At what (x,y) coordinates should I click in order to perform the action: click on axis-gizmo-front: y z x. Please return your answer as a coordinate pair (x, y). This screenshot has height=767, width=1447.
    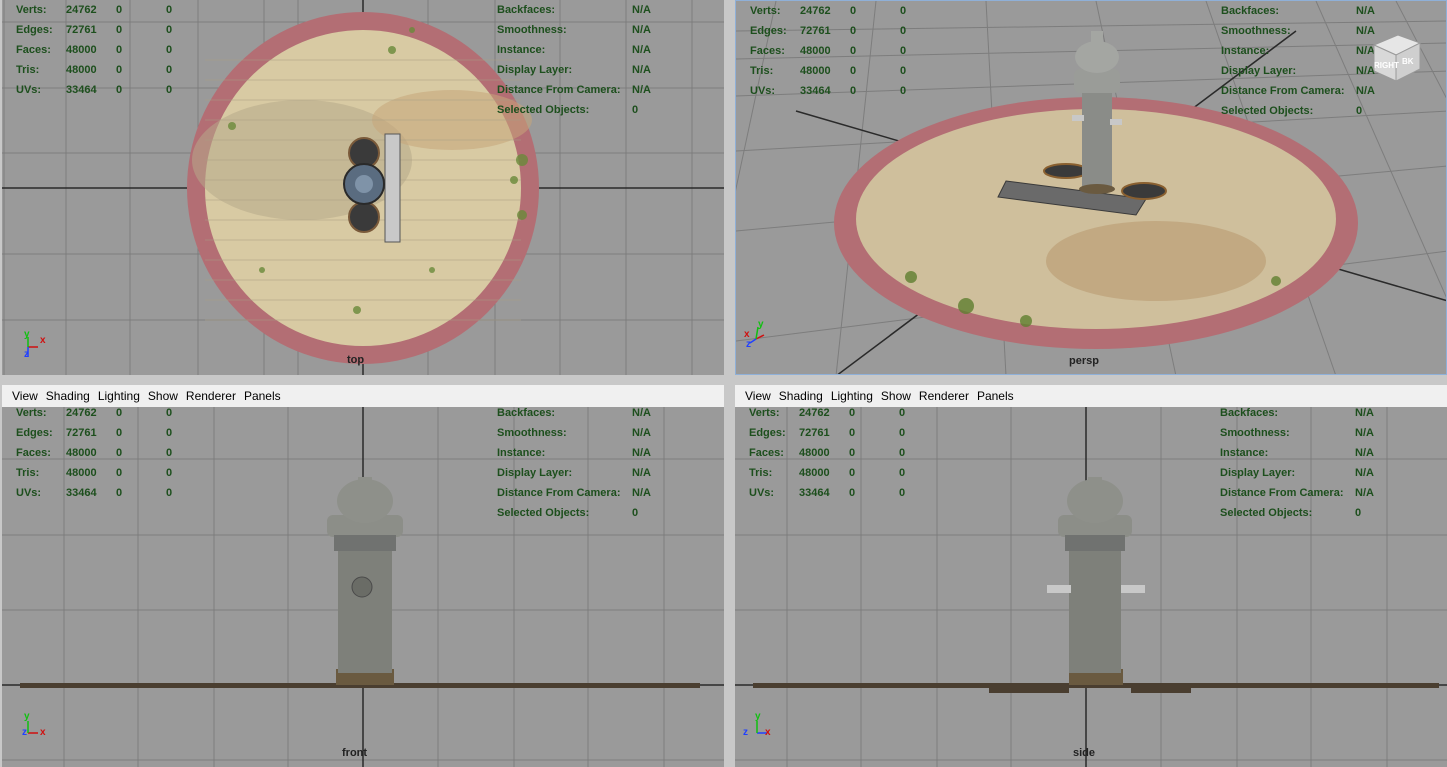
    Looking at the image, I should click on (34, 724).